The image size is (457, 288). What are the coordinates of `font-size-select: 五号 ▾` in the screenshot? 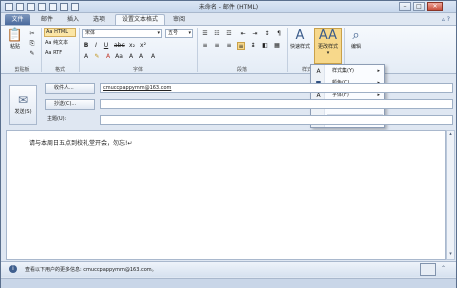 It's located at (179, 33).